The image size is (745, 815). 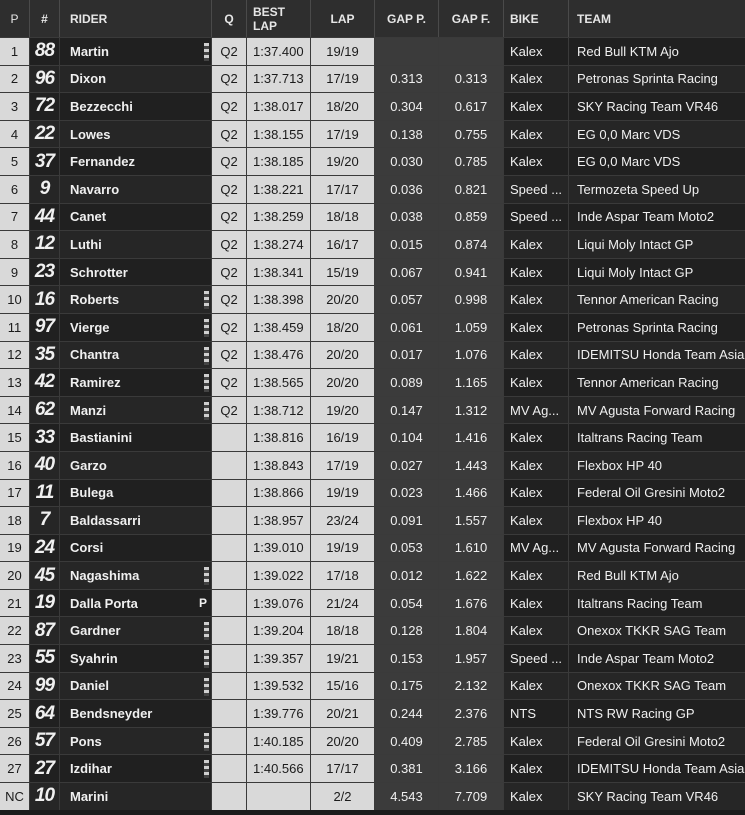 What do you see at coordinates (105, 576) in the screenshot?
I see `rider-name-label: Nagashima` at bounding box center [105, 576].